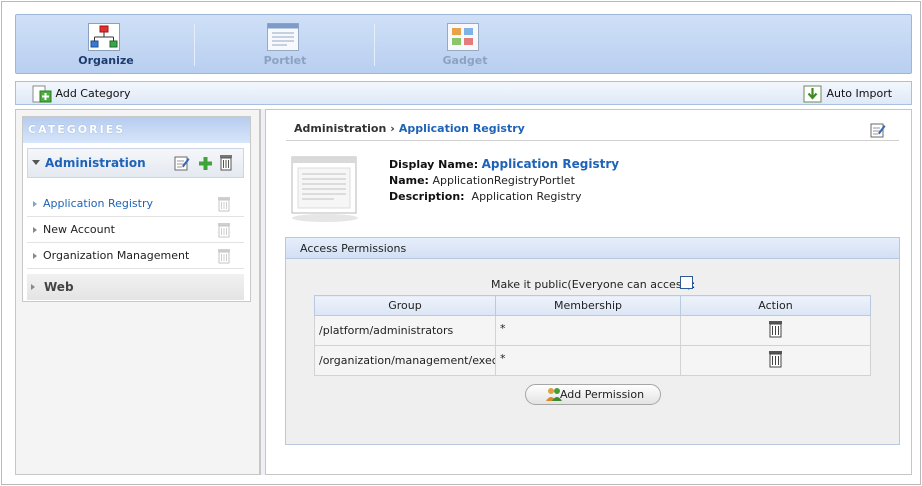 The image size is (922, 486). I want to click on tab-organize-label: Organize, so click(106, 60).